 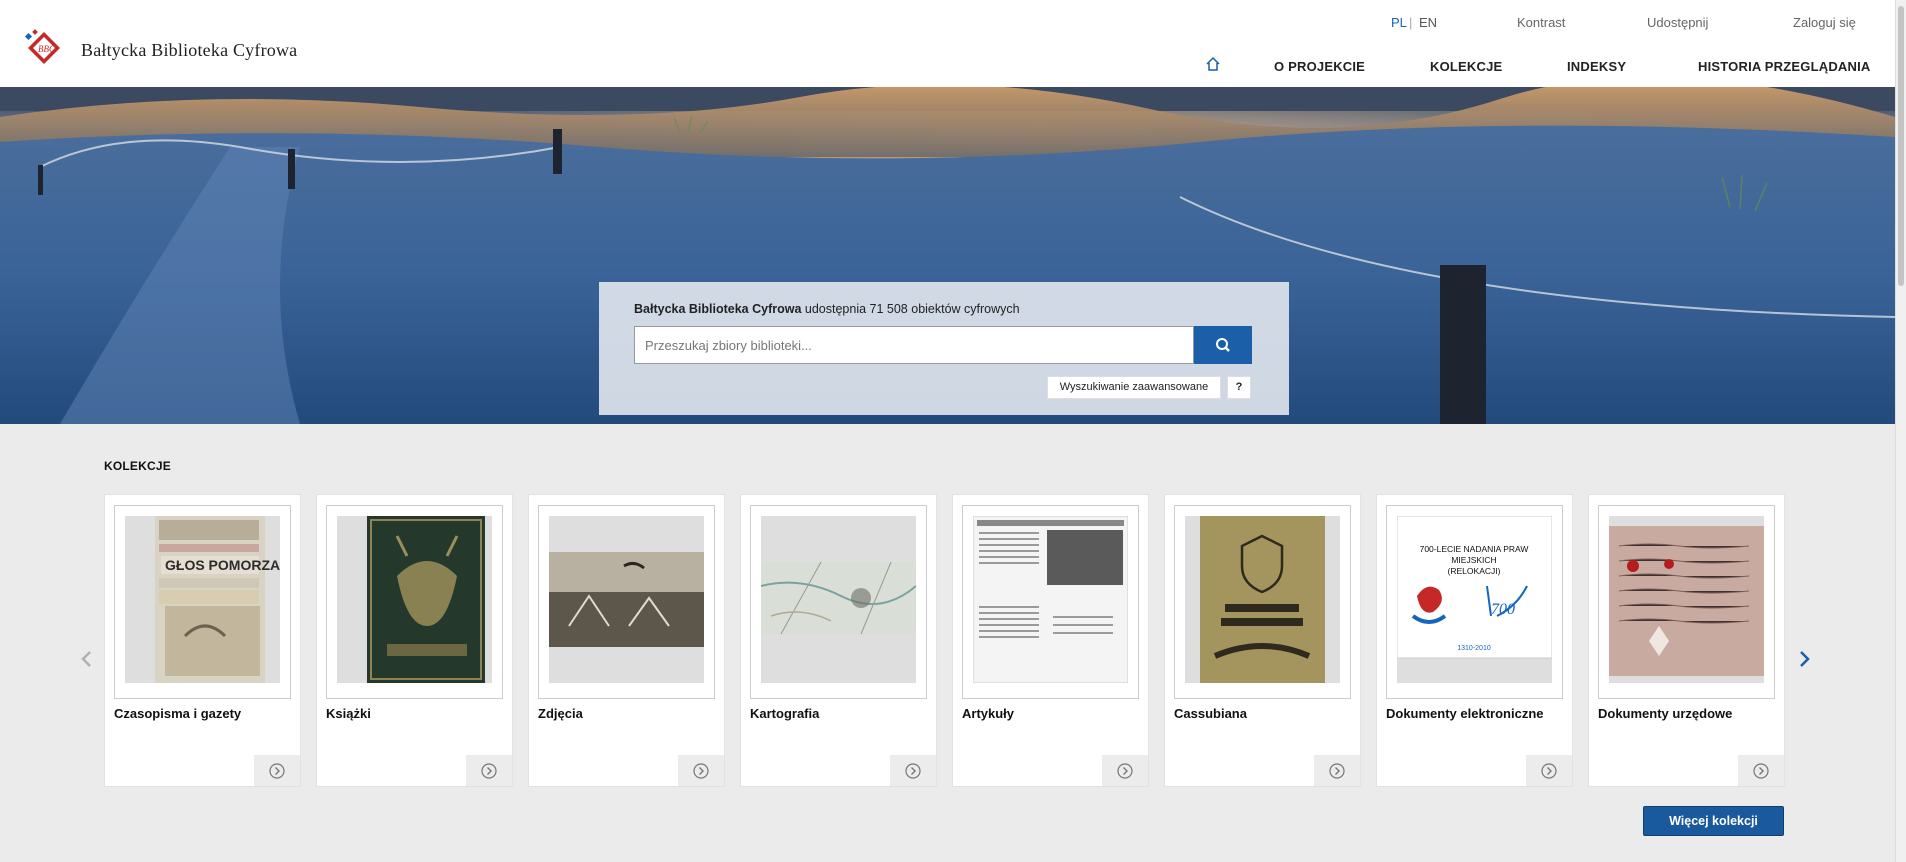 What do you see at coordinates (560, 713) in the screenshot?
I see `collection-title: Zdjęcia` at bounding box center [560, 713].